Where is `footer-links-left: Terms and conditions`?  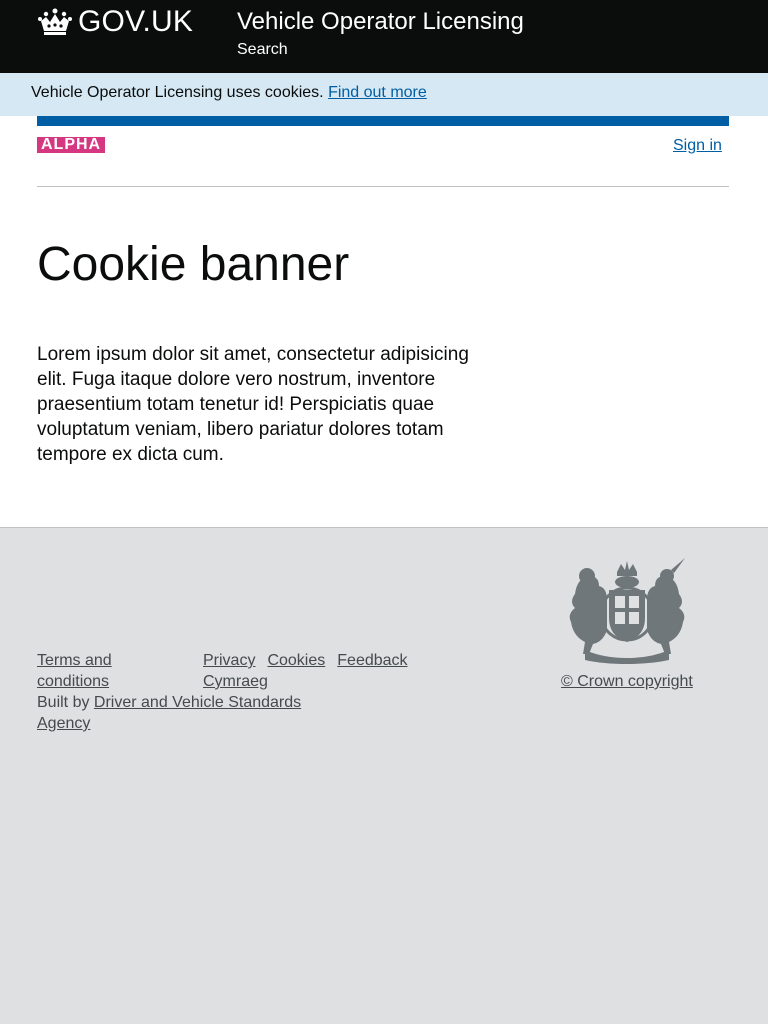 footer-links-left: Terms and conditions is located at coordinates (92, 671).